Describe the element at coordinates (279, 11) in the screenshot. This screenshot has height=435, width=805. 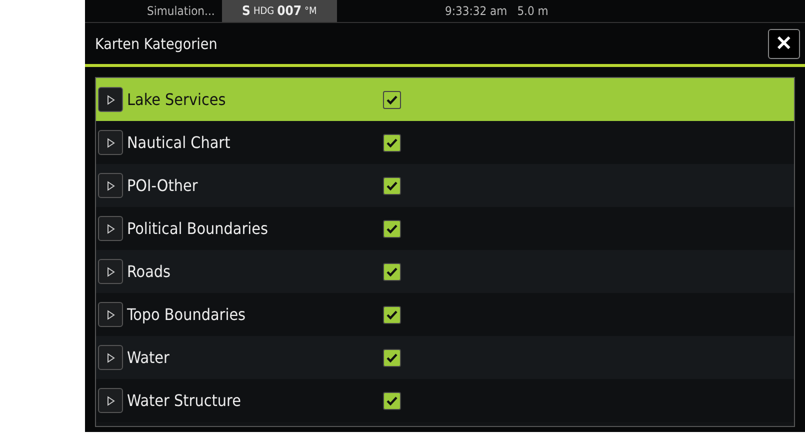
I see `heading-readout: S HDG 007 °M` at that location.